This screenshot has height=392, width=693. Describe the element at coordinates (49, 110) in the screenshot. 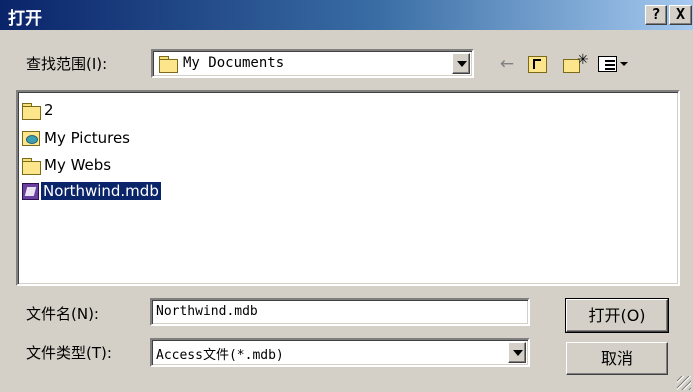

I see `file-name: 2` at that location.